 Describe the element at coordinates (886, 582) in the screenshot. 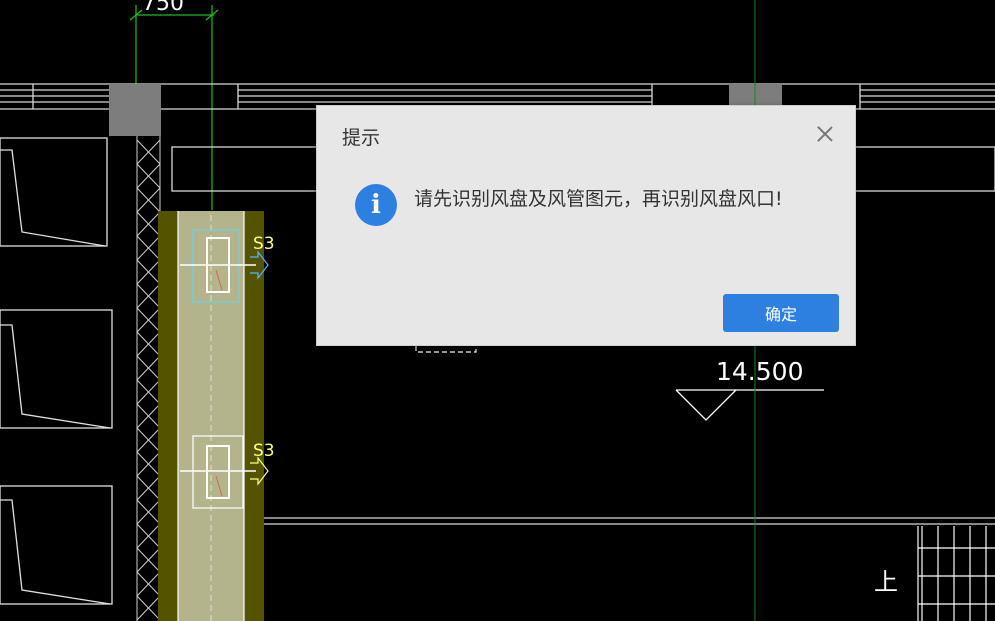

I see `stair-label: 上` at that location.